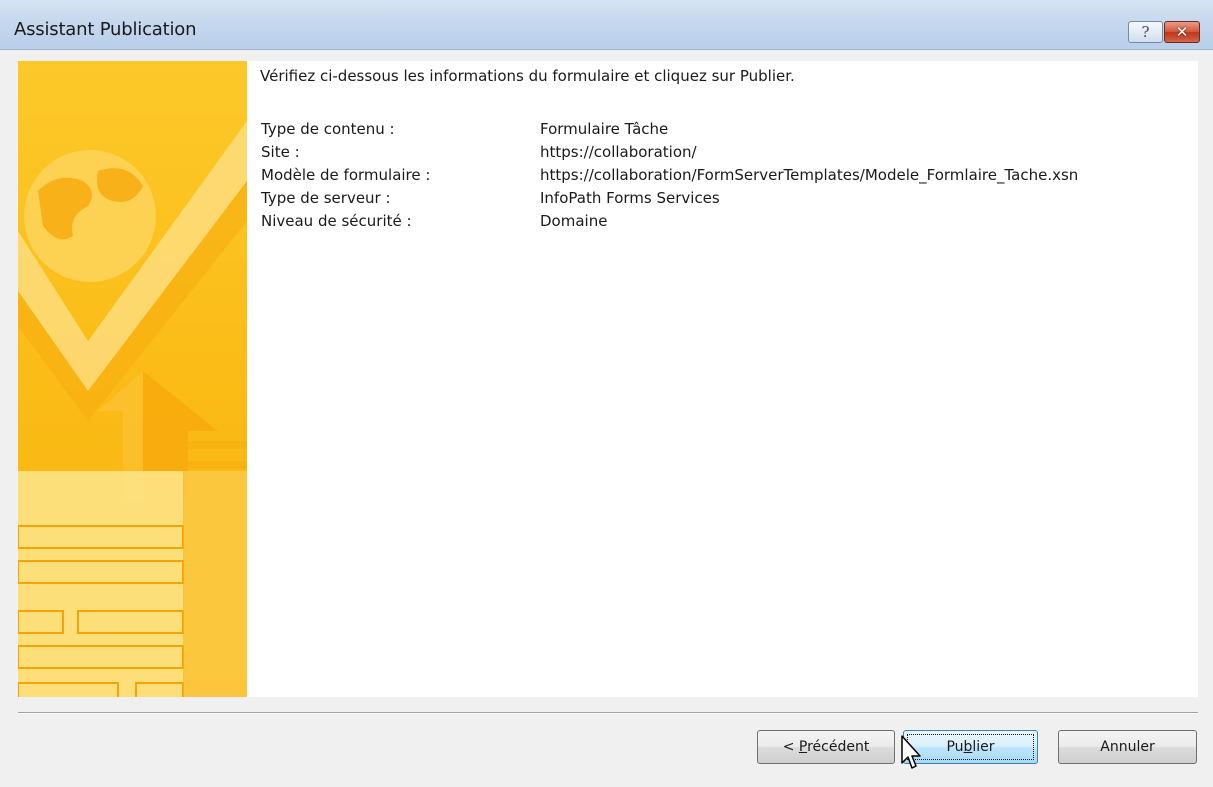 This screenshot has width=1213, height=787. Describe the element at coordinates (336, 221) in the screenshot. I see `info-label: Niveau de sécurité :` at that location.